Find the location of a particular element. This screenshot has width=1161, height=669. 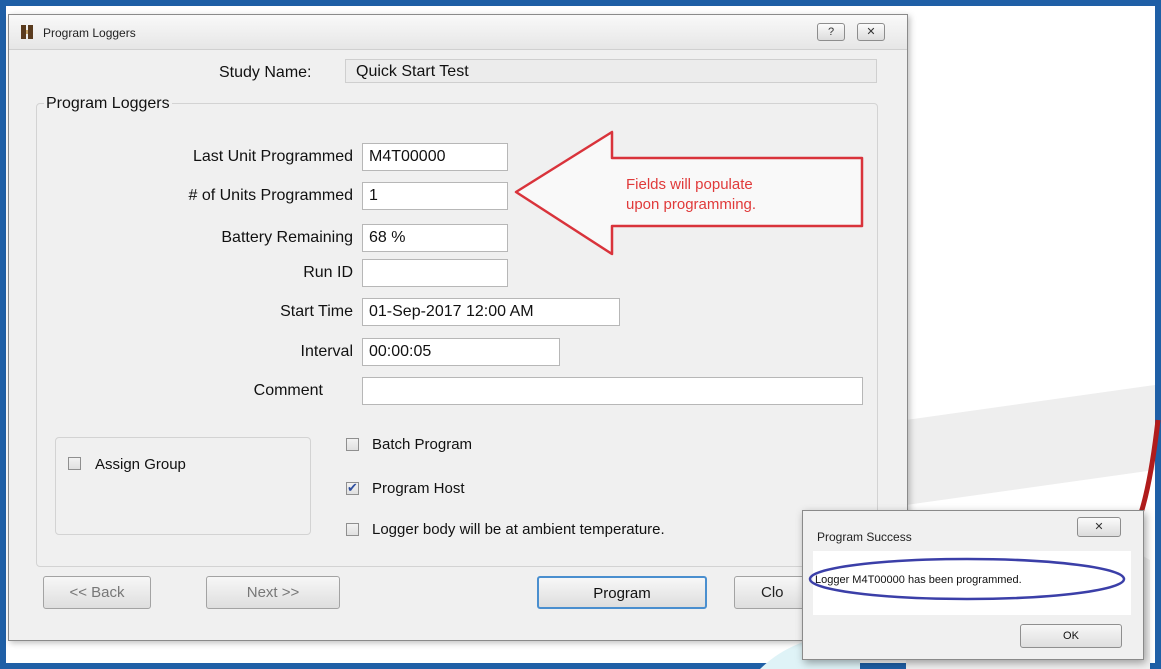

battery-label: Battery Remaining is located at coordinates (287, 237).